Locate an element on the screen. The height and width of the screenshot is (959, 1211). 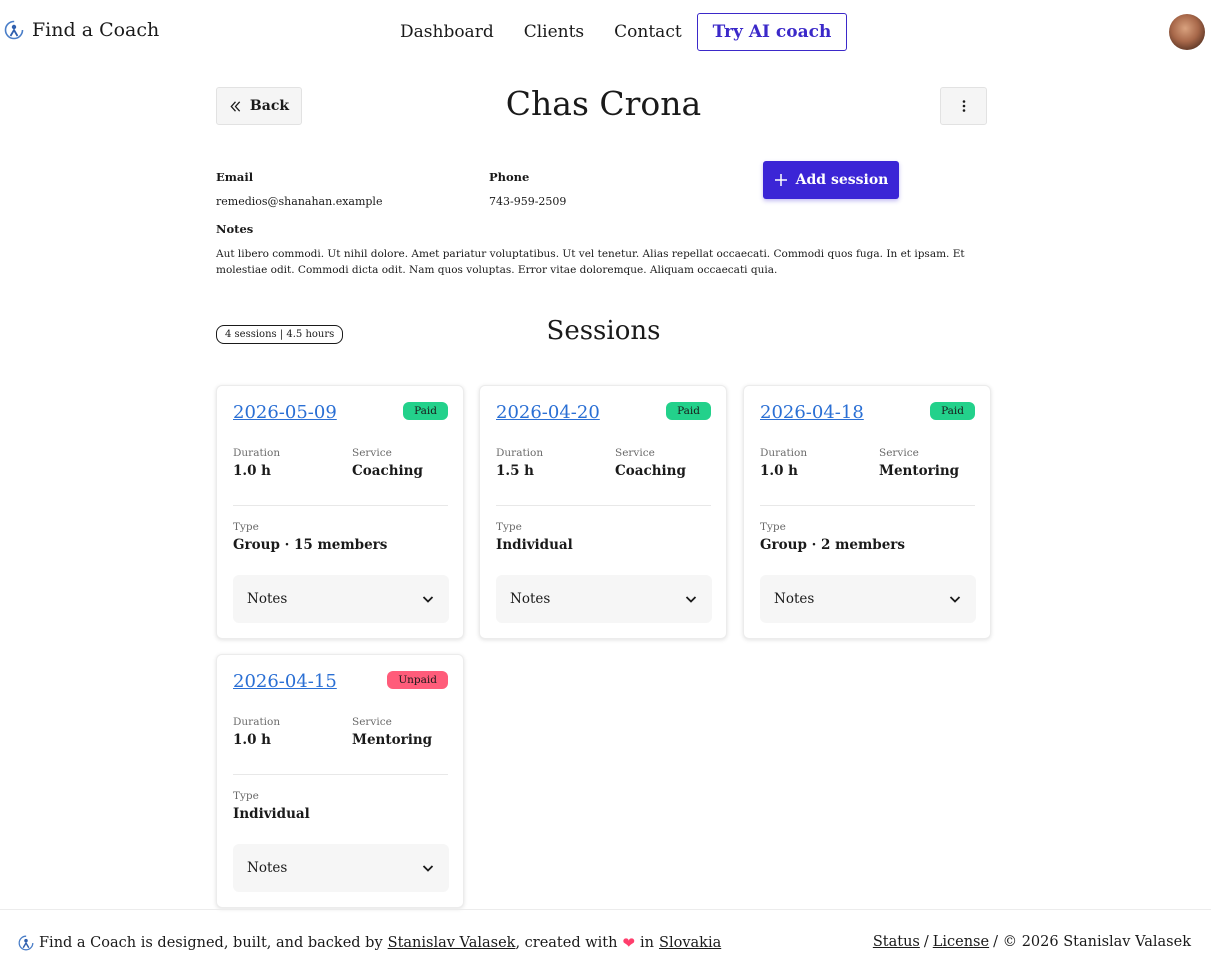
add-session-button: Add session is located at coordinates (831, 180).